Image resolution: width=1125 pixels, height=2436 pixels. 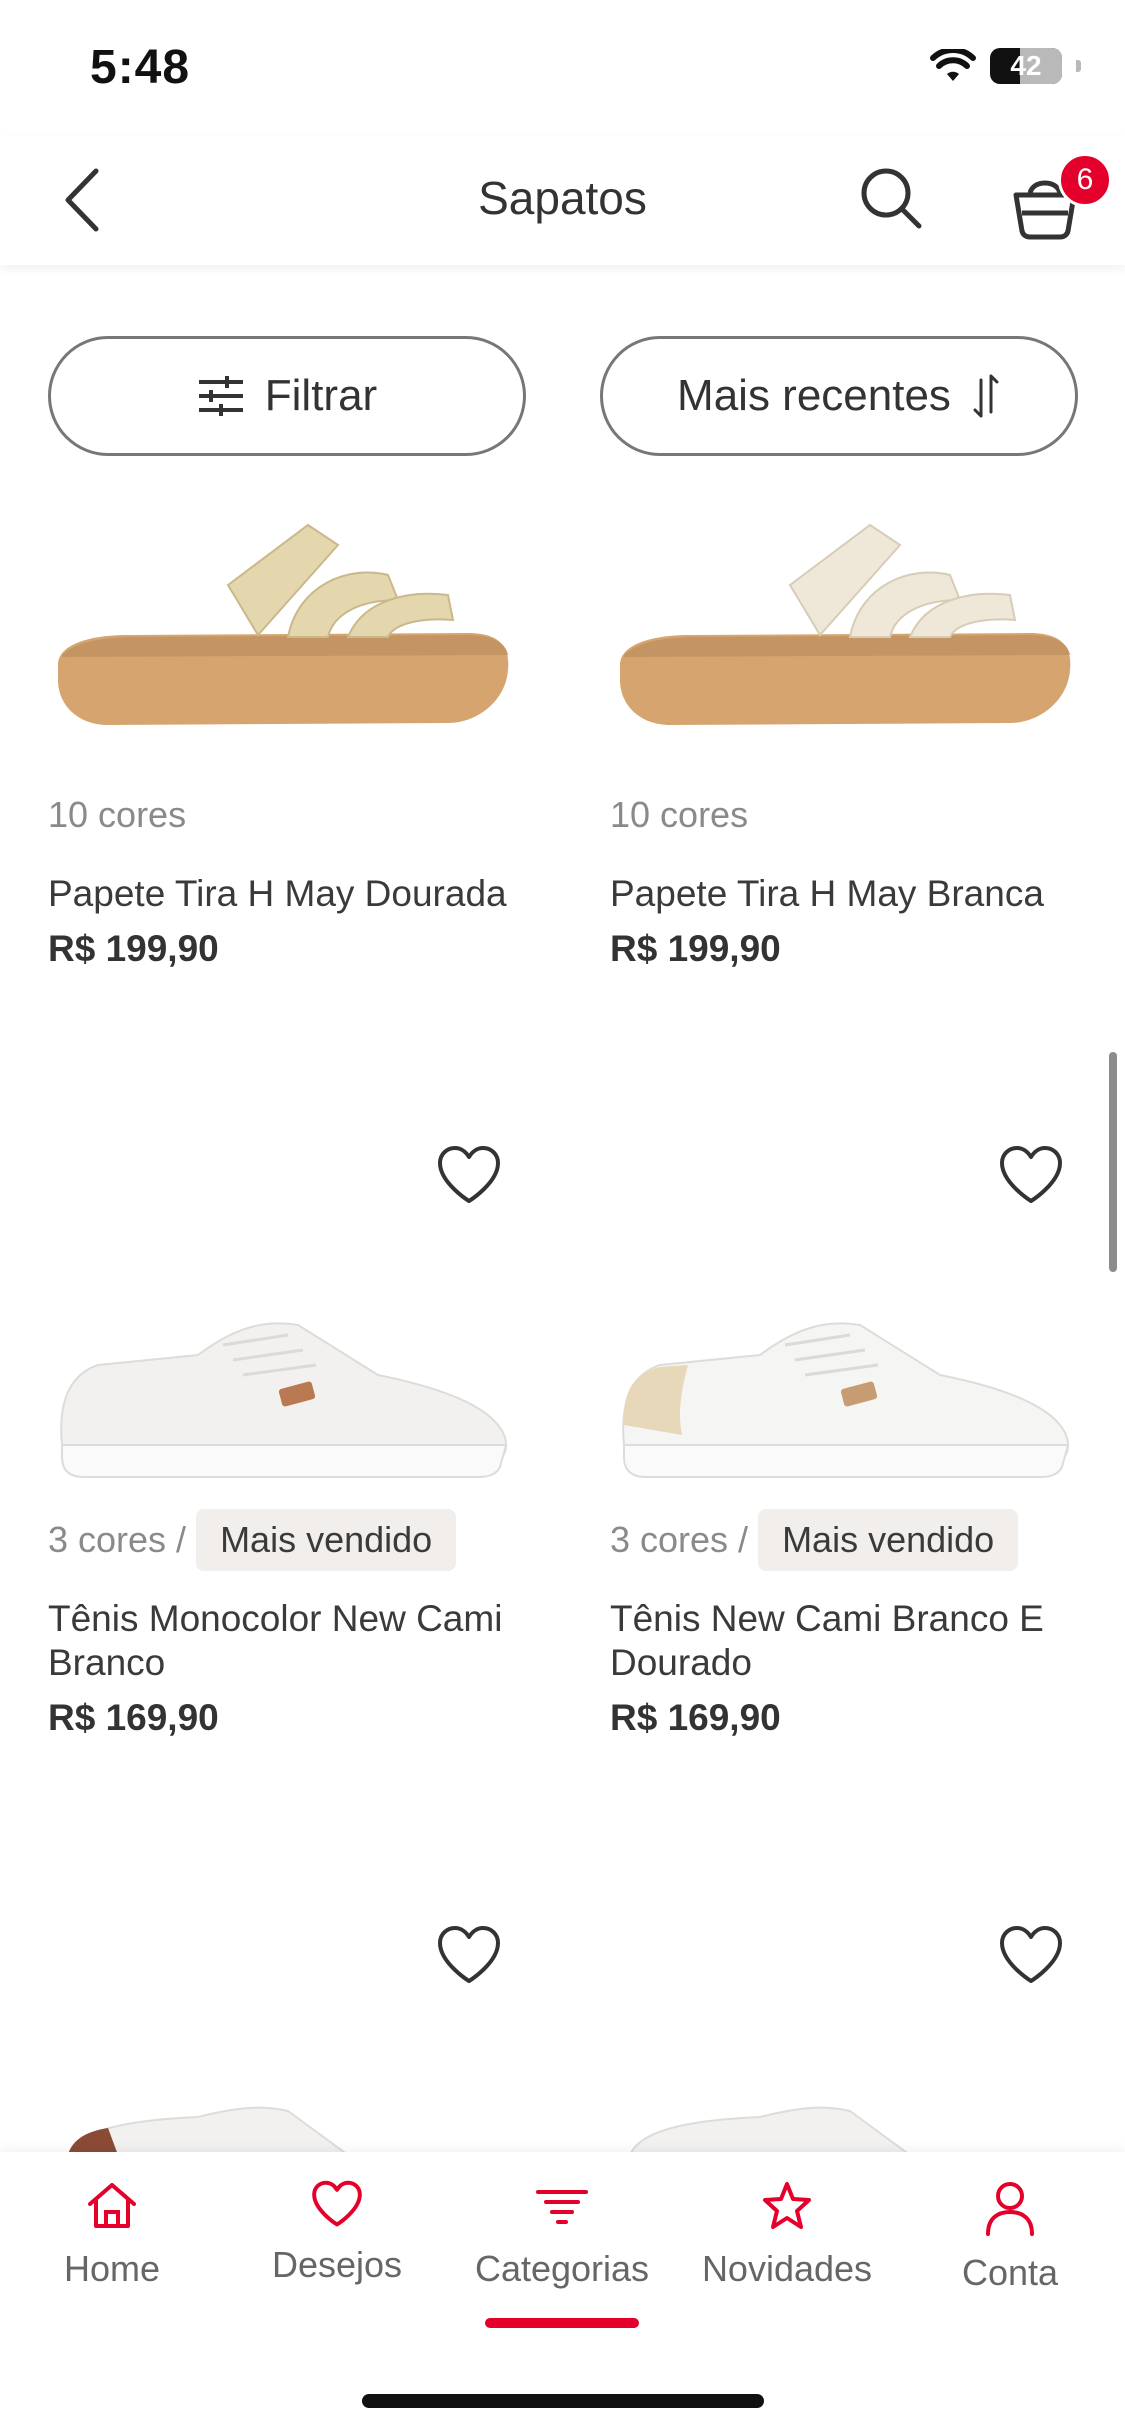 What do you see at coordinates (337, 2233) in the screenshot?
I see `nav-desejos: Desejos` at bounding box center [337, 2233].